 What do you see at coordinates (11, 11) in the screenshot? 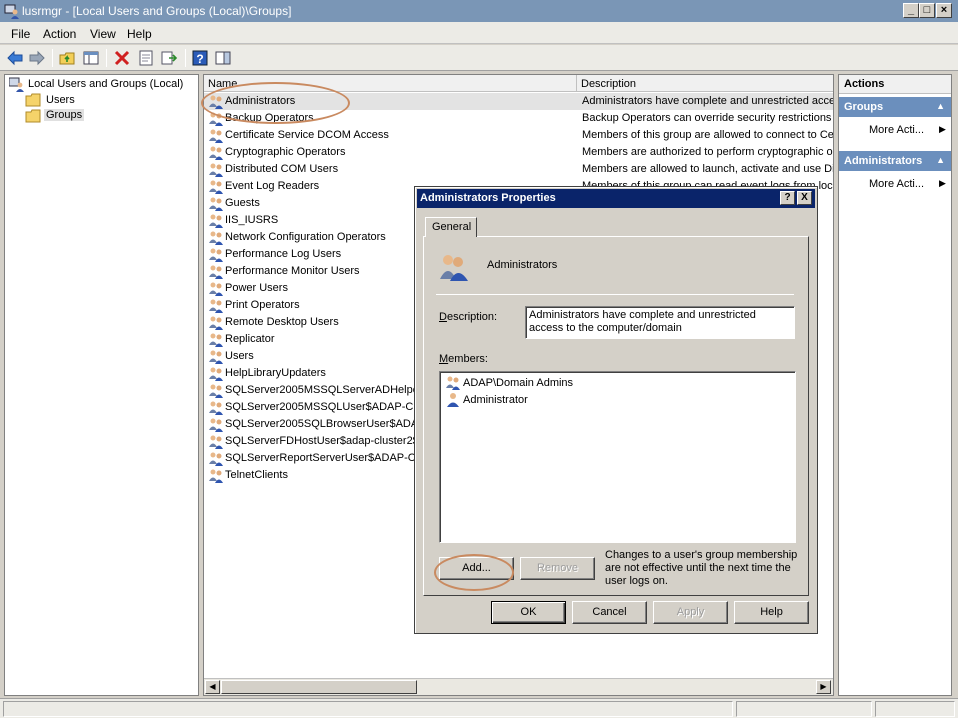
I see `computer-users-icon` at bounding box center [11, 11].